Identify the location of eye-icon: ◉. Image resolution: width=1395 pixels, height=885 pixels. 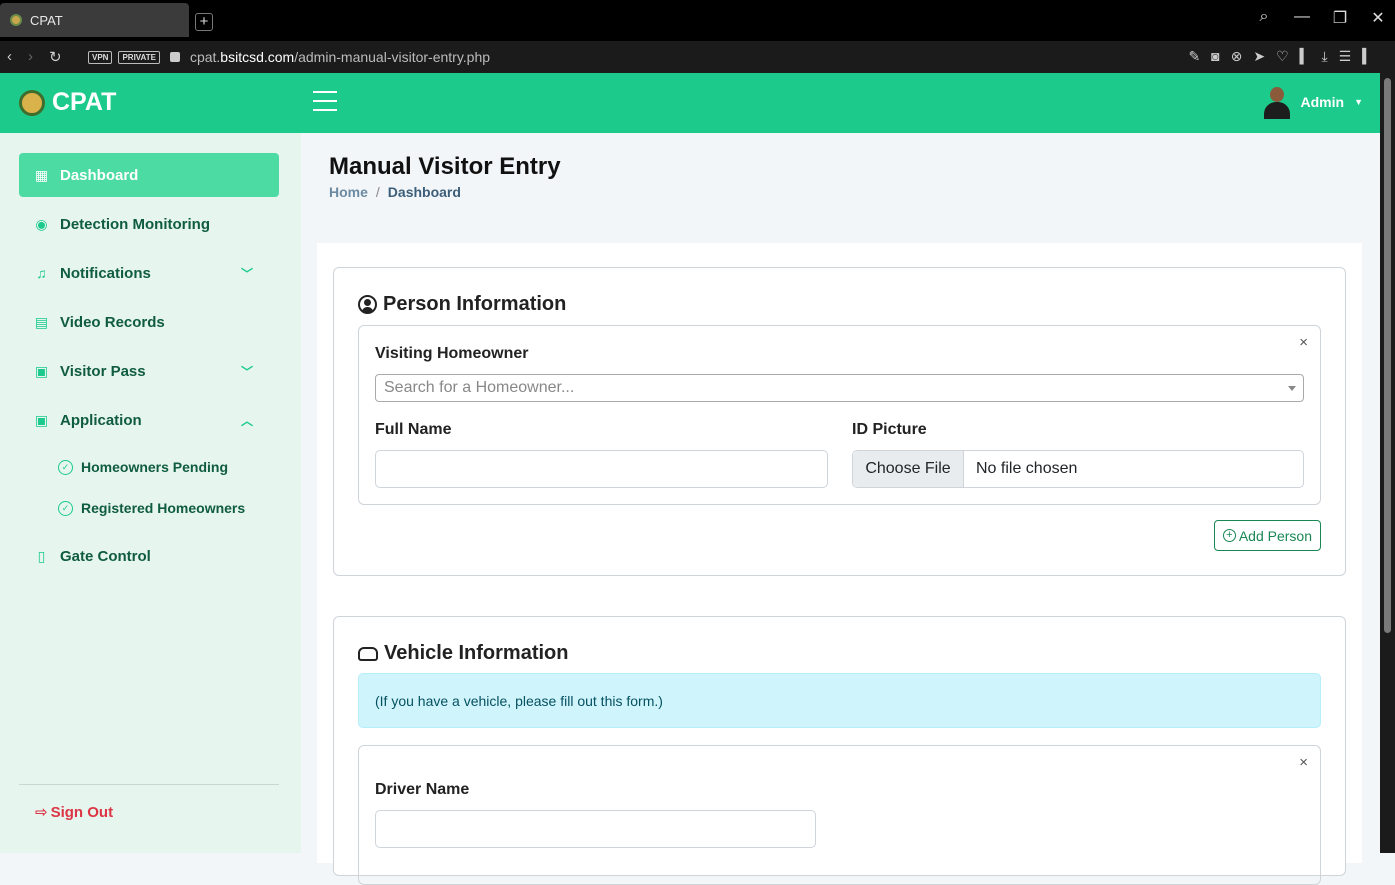
(41, 223).